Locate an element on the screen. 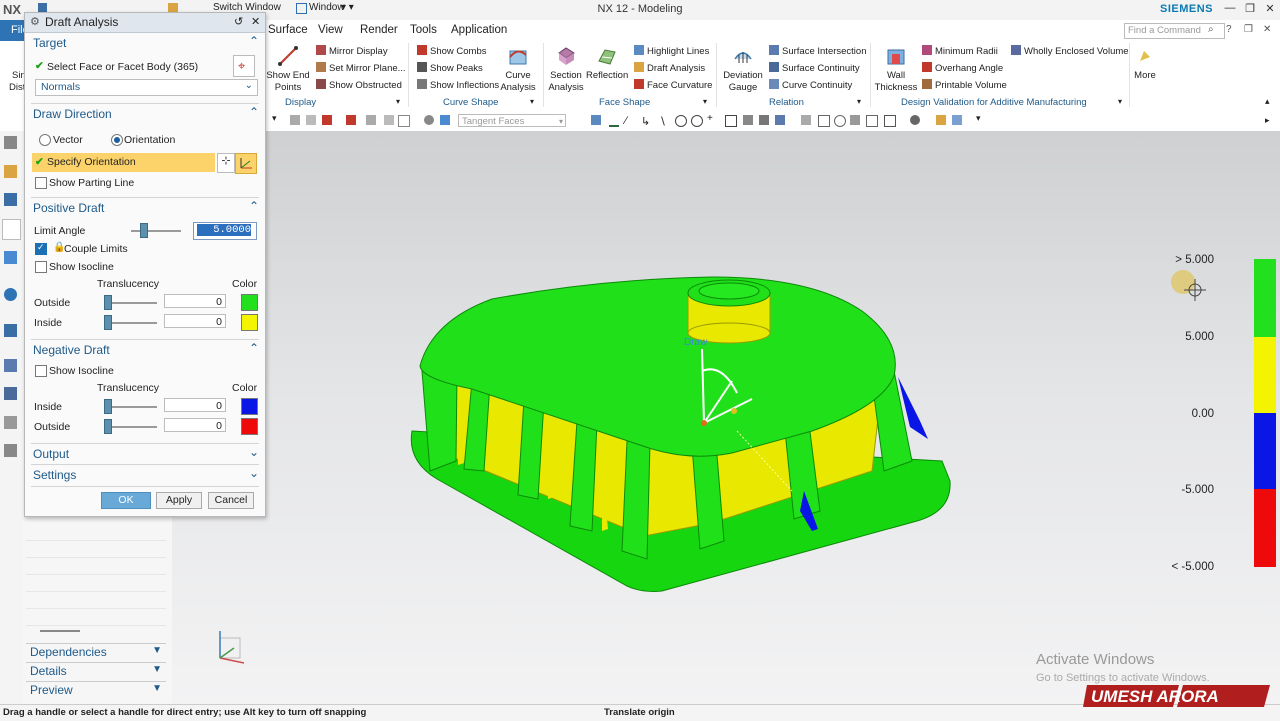 This screenshot has width=1280, height=721. relation-dropdown-icon: ▾ is located at coordinates (859, 101).